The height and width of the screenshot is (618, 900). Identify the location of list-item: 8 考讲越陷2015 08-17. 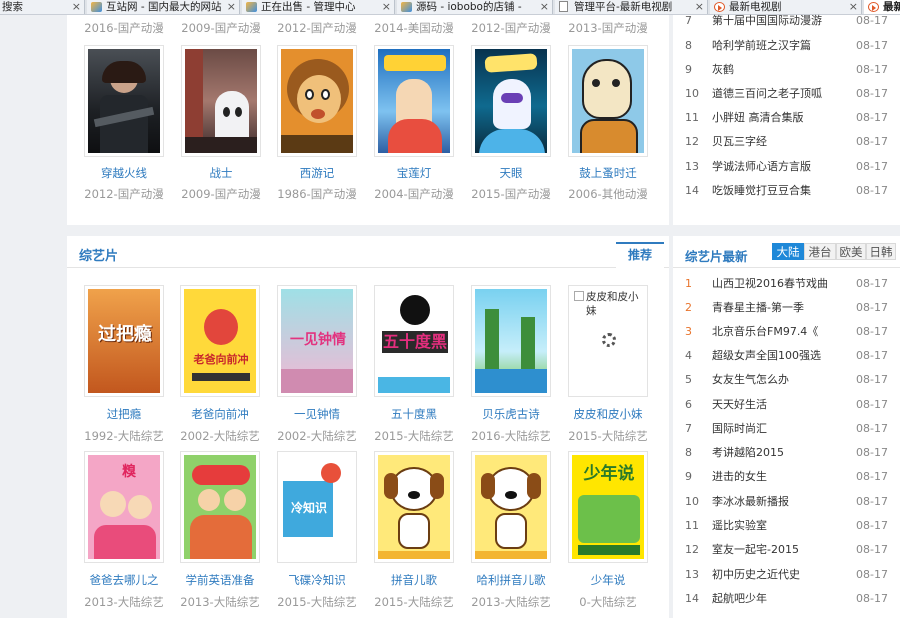
(786, 453).